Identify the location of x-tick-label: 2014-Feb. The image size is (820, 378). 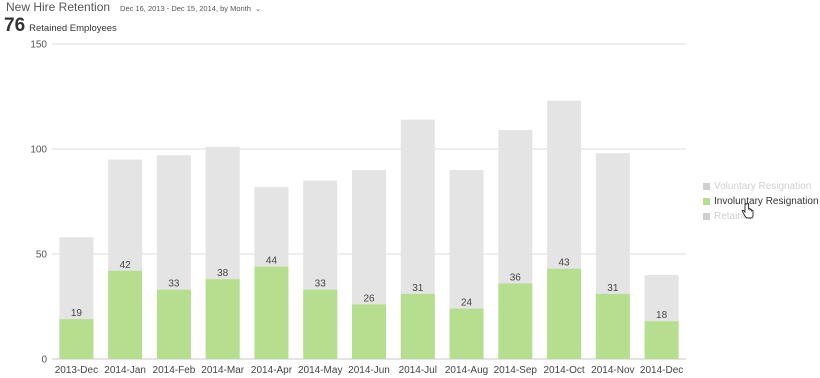
(174, 370).